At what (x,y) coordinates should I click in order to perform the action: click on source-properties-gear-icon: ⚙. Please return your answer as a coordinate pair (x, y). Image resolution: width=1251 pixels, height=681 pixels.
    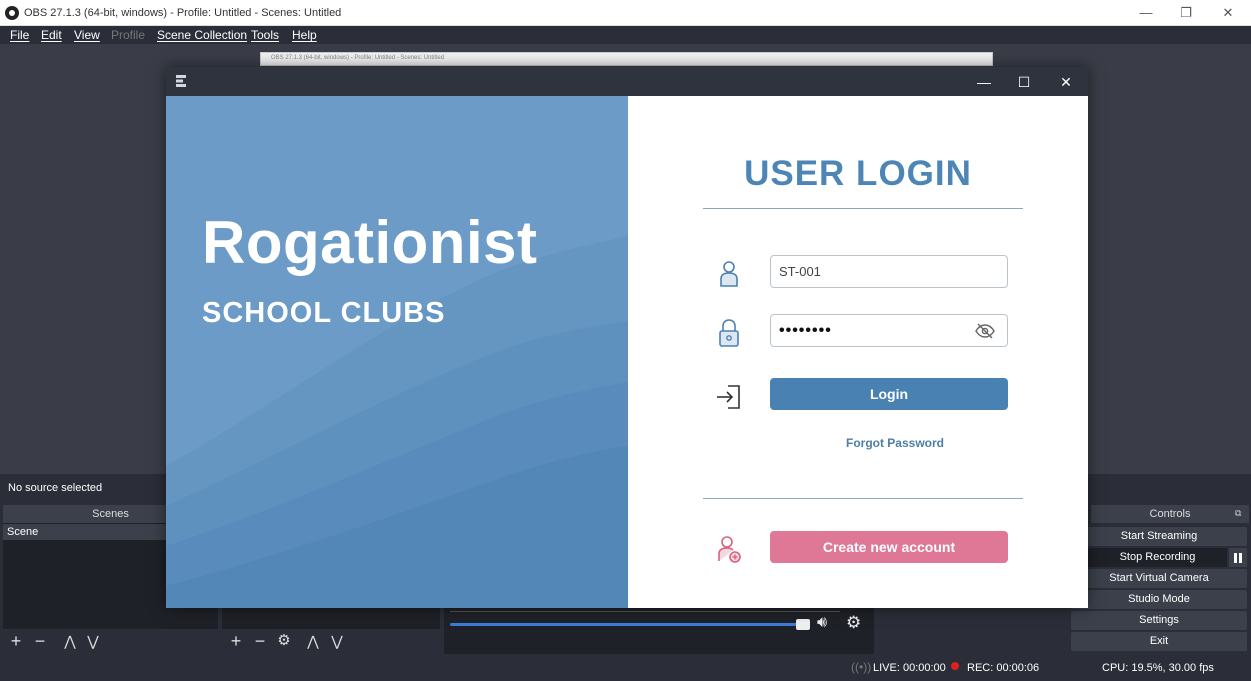
    Looking at the image, I should click on (284, 641).